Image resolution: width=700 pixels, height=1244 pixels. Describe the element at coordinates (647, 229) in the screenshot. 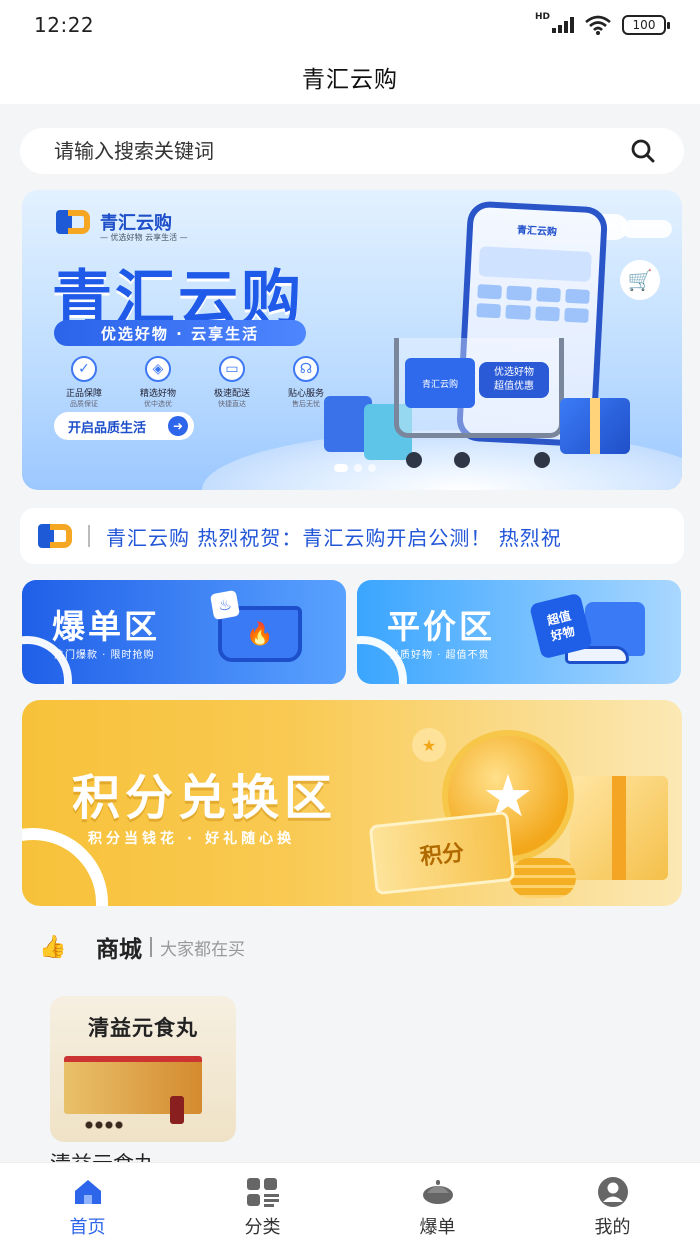

I see `cloud-decoration` at that location.